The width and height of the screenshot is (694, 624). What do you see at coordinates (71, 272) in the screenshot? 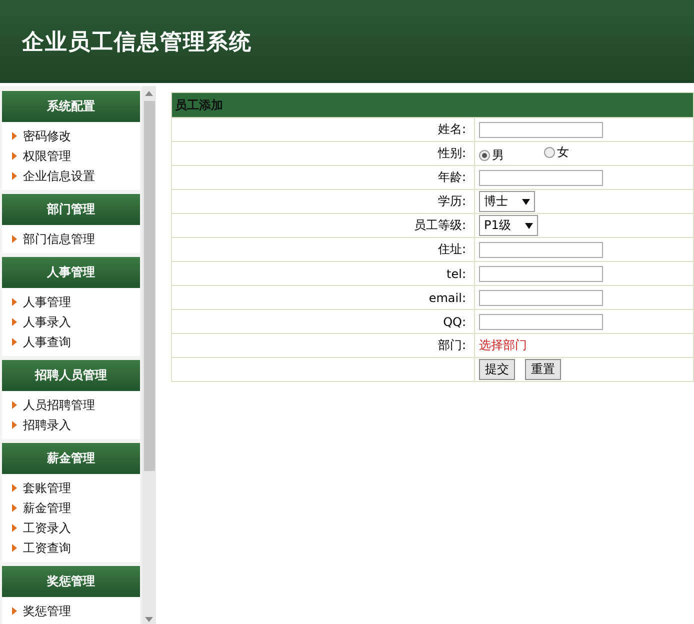
I see `menu-group-header: 人事管理` at bounding box center [71, 272].